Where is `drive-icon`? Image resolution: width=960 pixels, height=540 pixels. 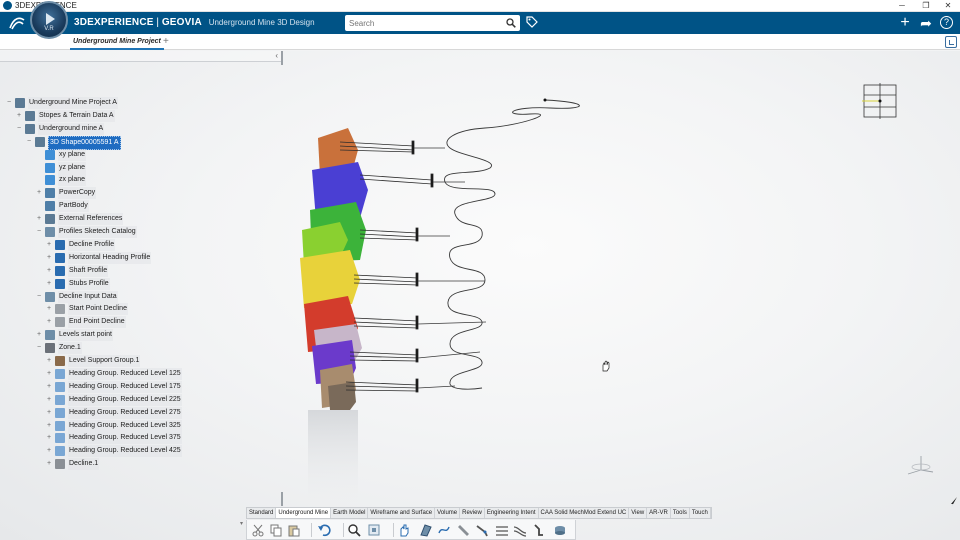 drive-icon is located at coordinates (520, 530).